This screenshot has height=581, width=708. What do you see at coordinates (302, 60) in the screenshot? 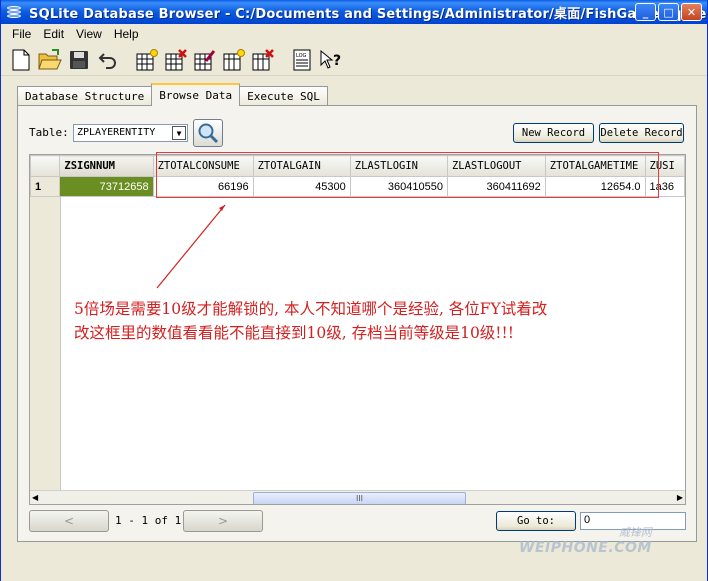
I see `log-icon: LOG` at bounding box center [302, 60].